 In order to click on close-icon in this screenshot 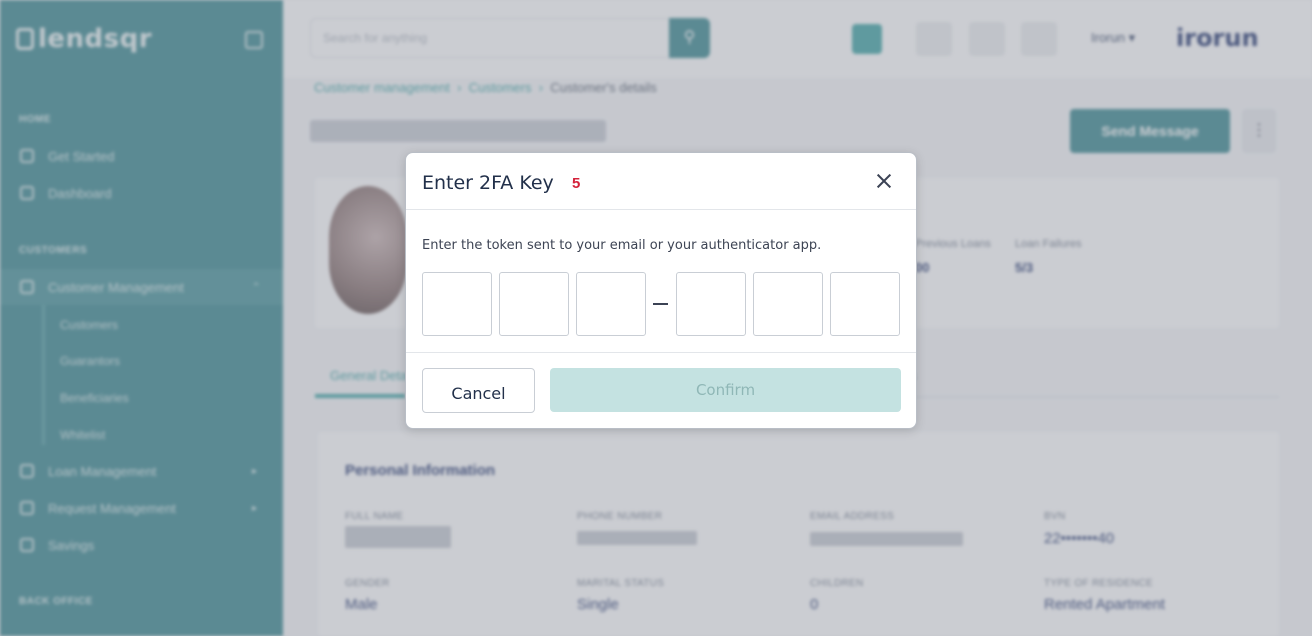, I will do `click(884, 181)`.